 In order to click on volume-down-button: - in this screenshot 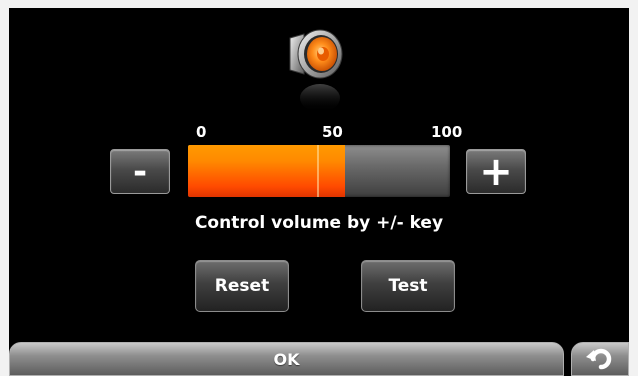, I will do `click(140, 171)`.